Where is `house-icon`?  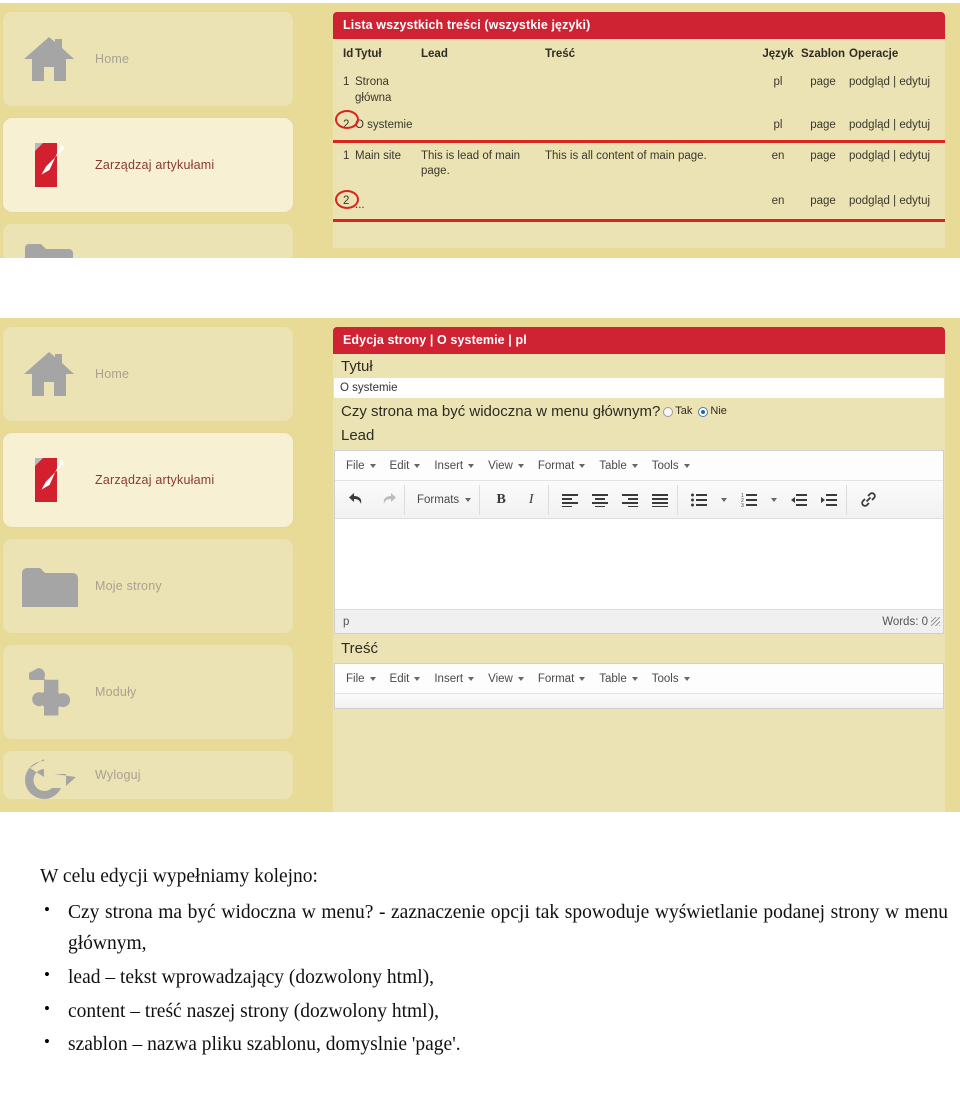
house-icon is located at coordinates (49, 59).